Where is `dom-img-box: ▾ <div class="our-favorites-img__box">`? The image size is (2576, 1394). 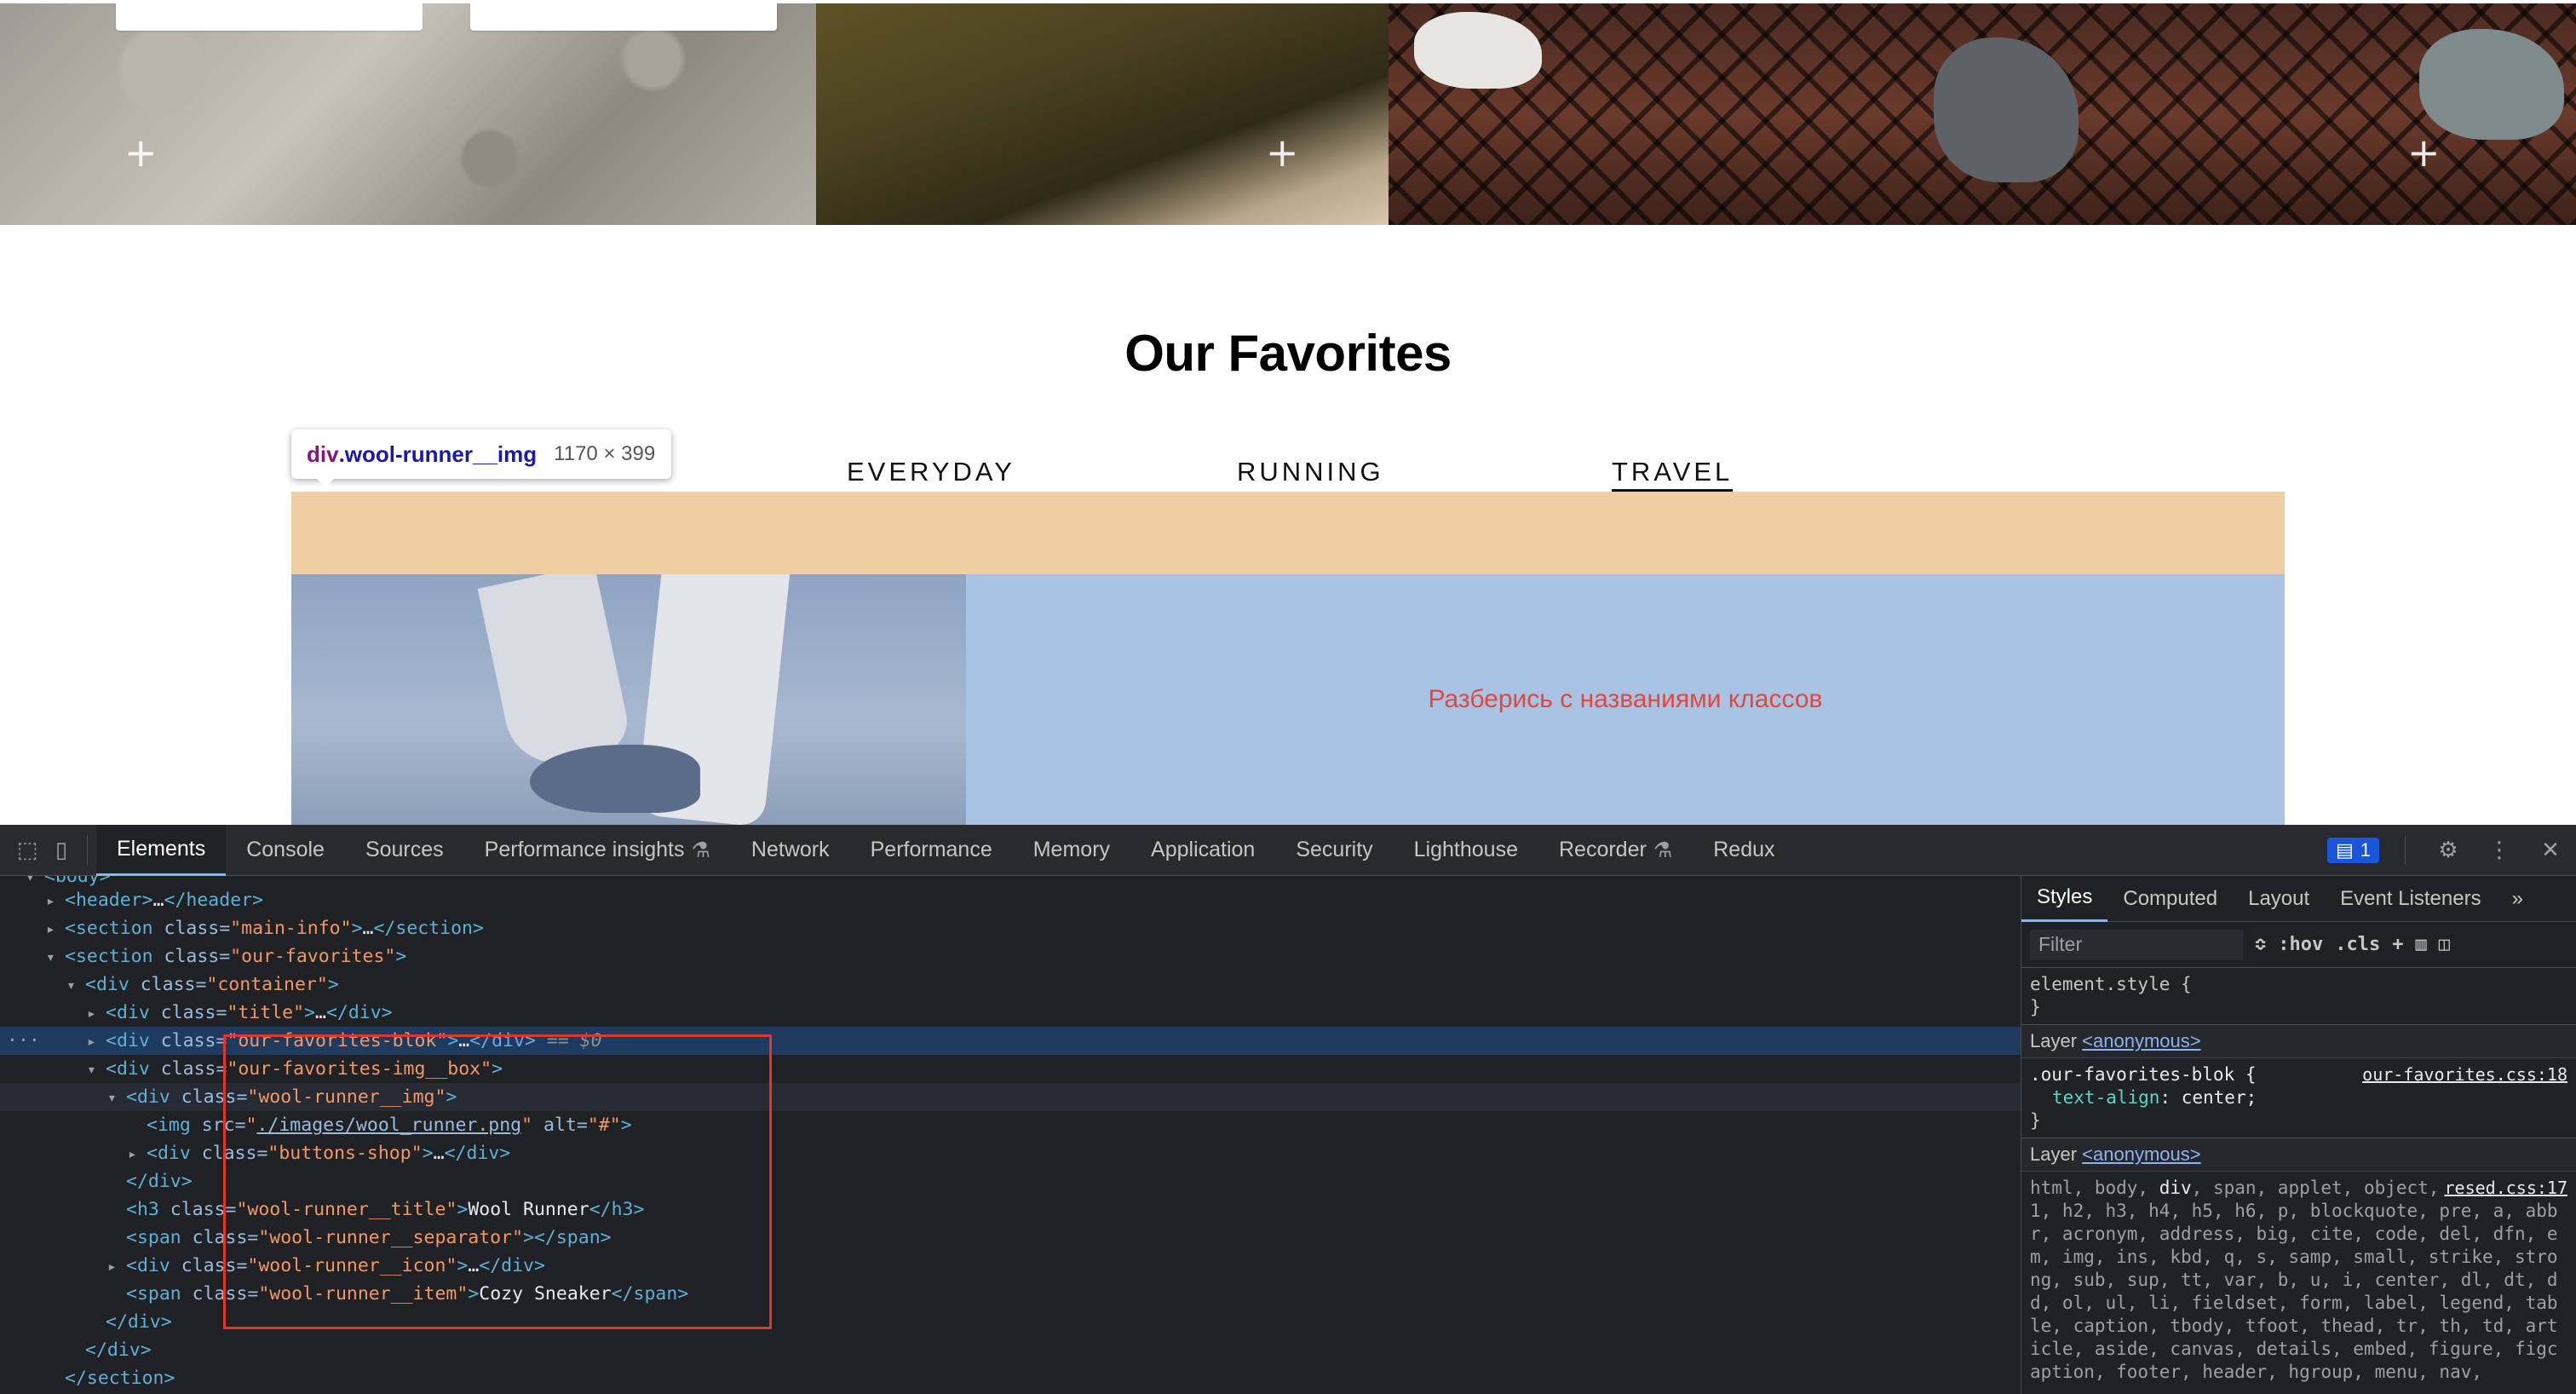 dom-img-box: ▾ <div class="our-favorites-img__box"> is located at coordinates (1011, 1069).